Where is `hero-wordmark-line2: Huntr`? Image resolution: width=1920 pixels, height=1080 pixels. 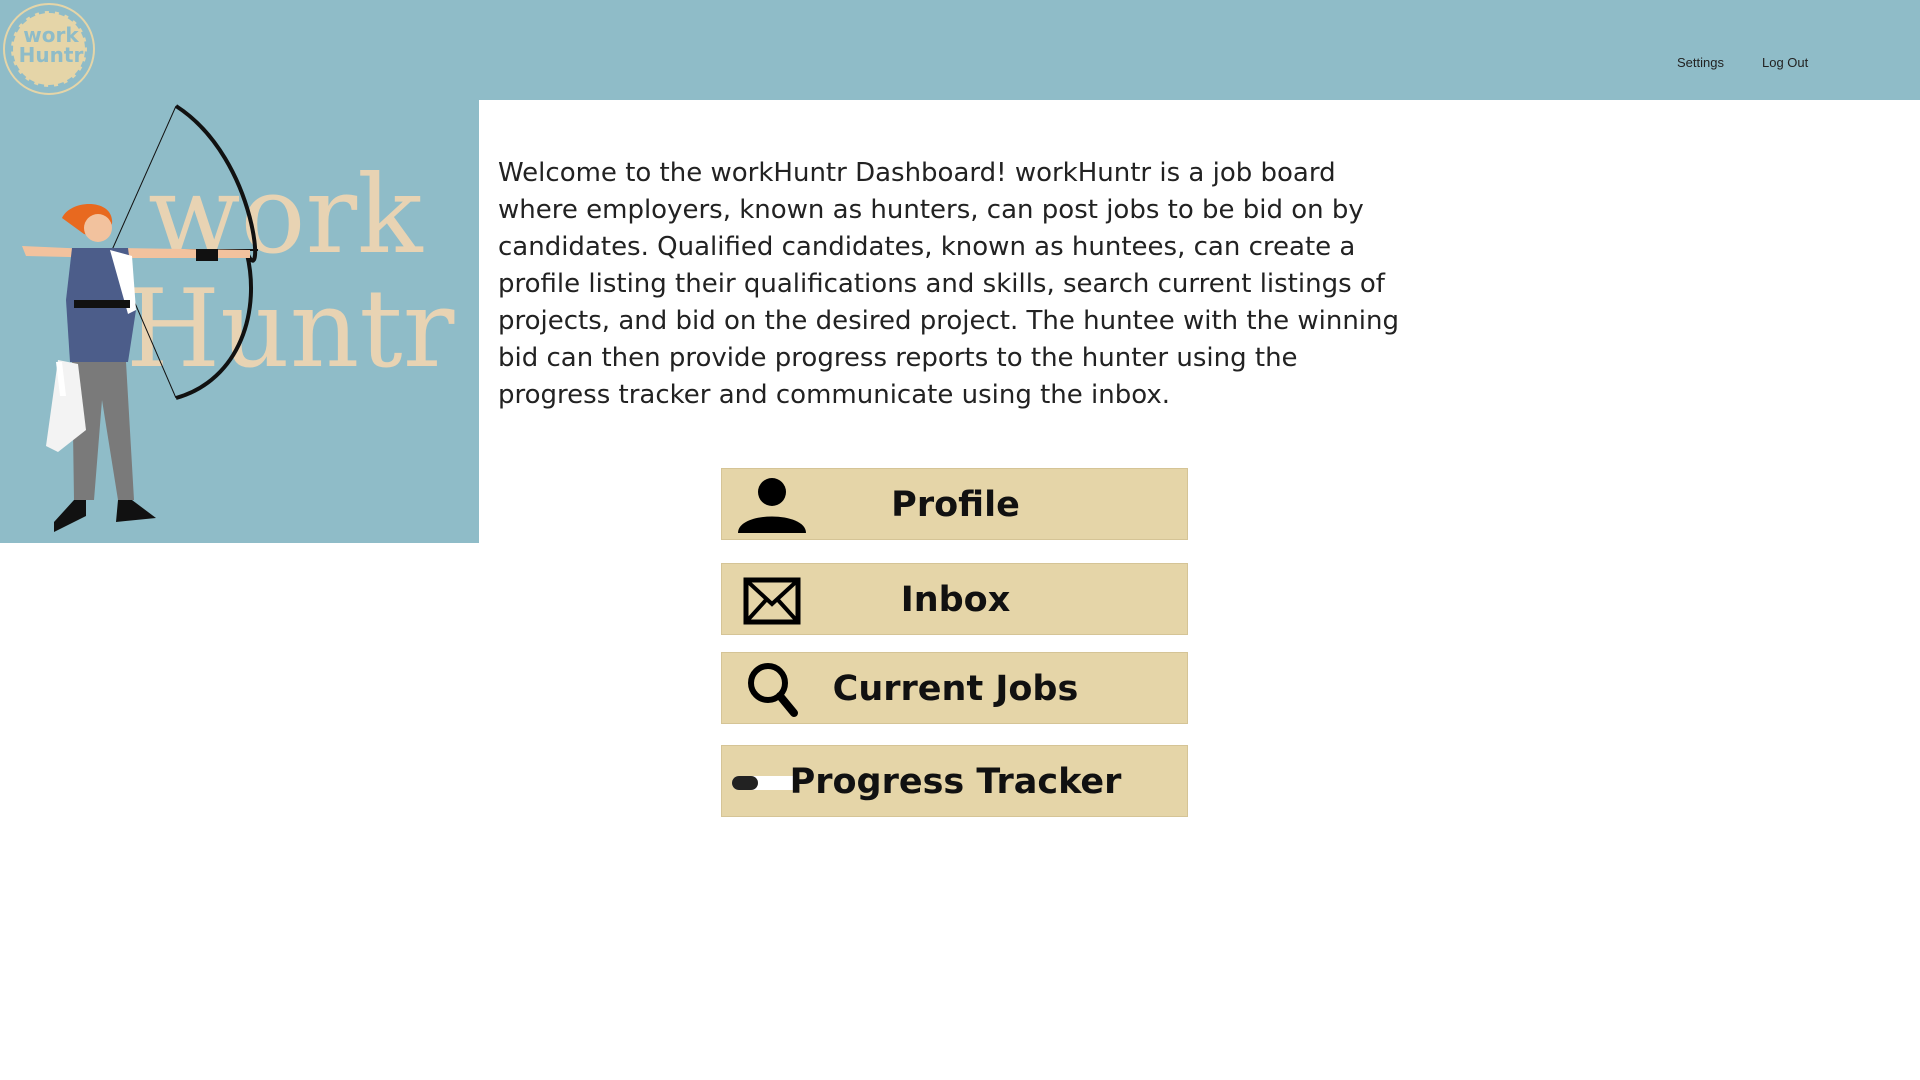 hero-wordmark-line2: Huntr is located at coordinates (290, 329).